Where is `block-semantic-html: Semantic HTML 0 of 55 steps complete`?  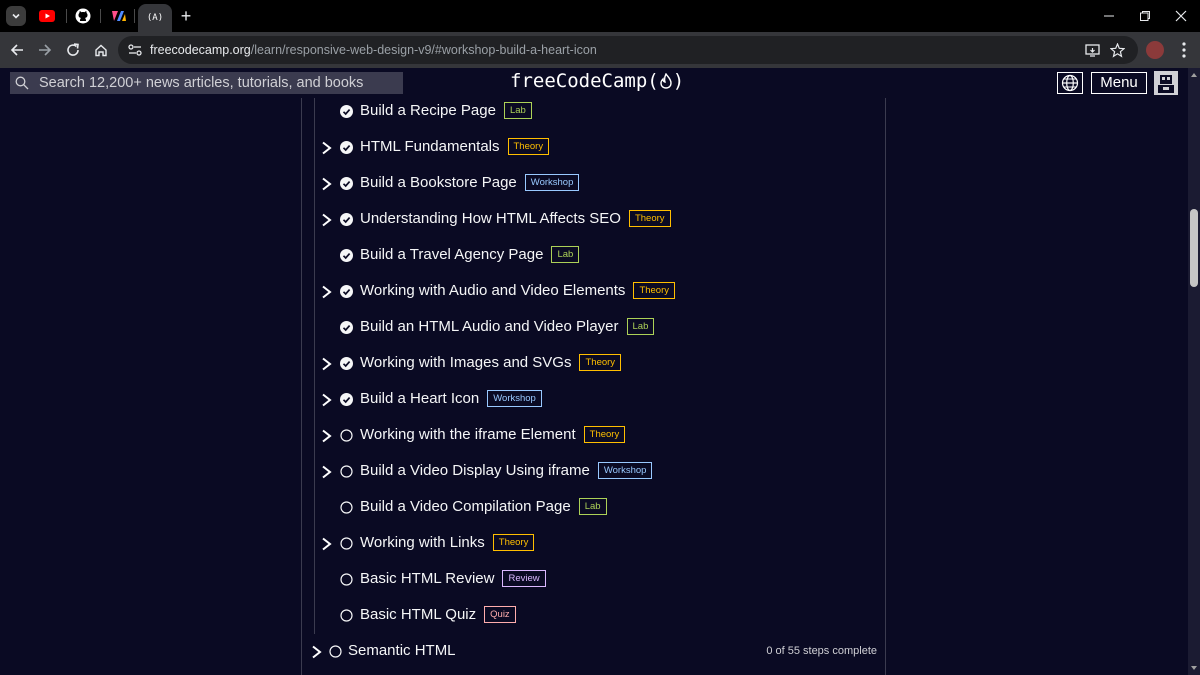
block-semantic-html: Semantic HTML 0 of 55 steps complete is located at coordinates (593, 652).